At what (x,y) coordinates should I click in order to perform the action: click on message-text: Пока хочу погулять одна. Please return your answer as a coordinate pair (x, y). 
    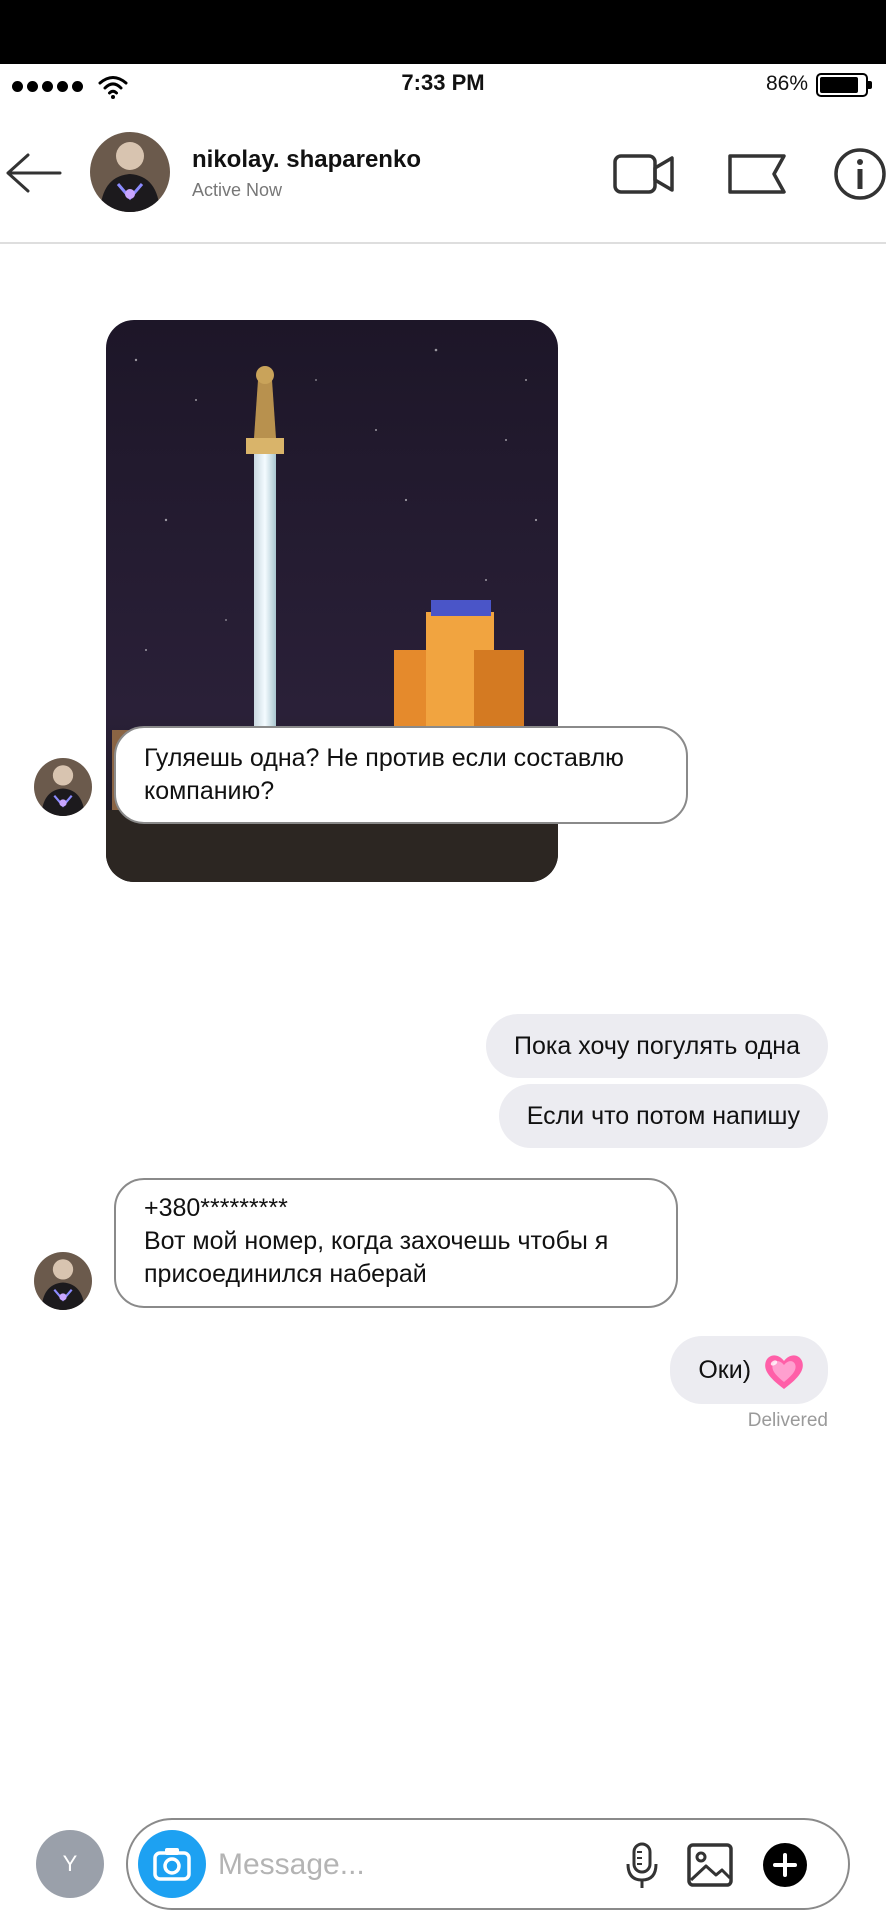
    Looking at the image, I should click on (657, 1046).